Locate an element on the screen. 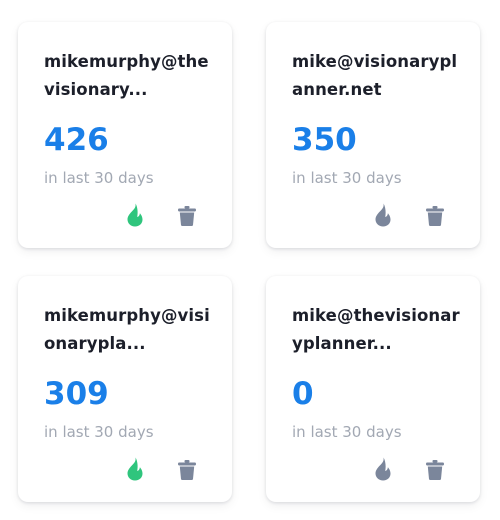 This screenshot has width=500, height=520. email-count: 0 is located at coordinates (303, 394).